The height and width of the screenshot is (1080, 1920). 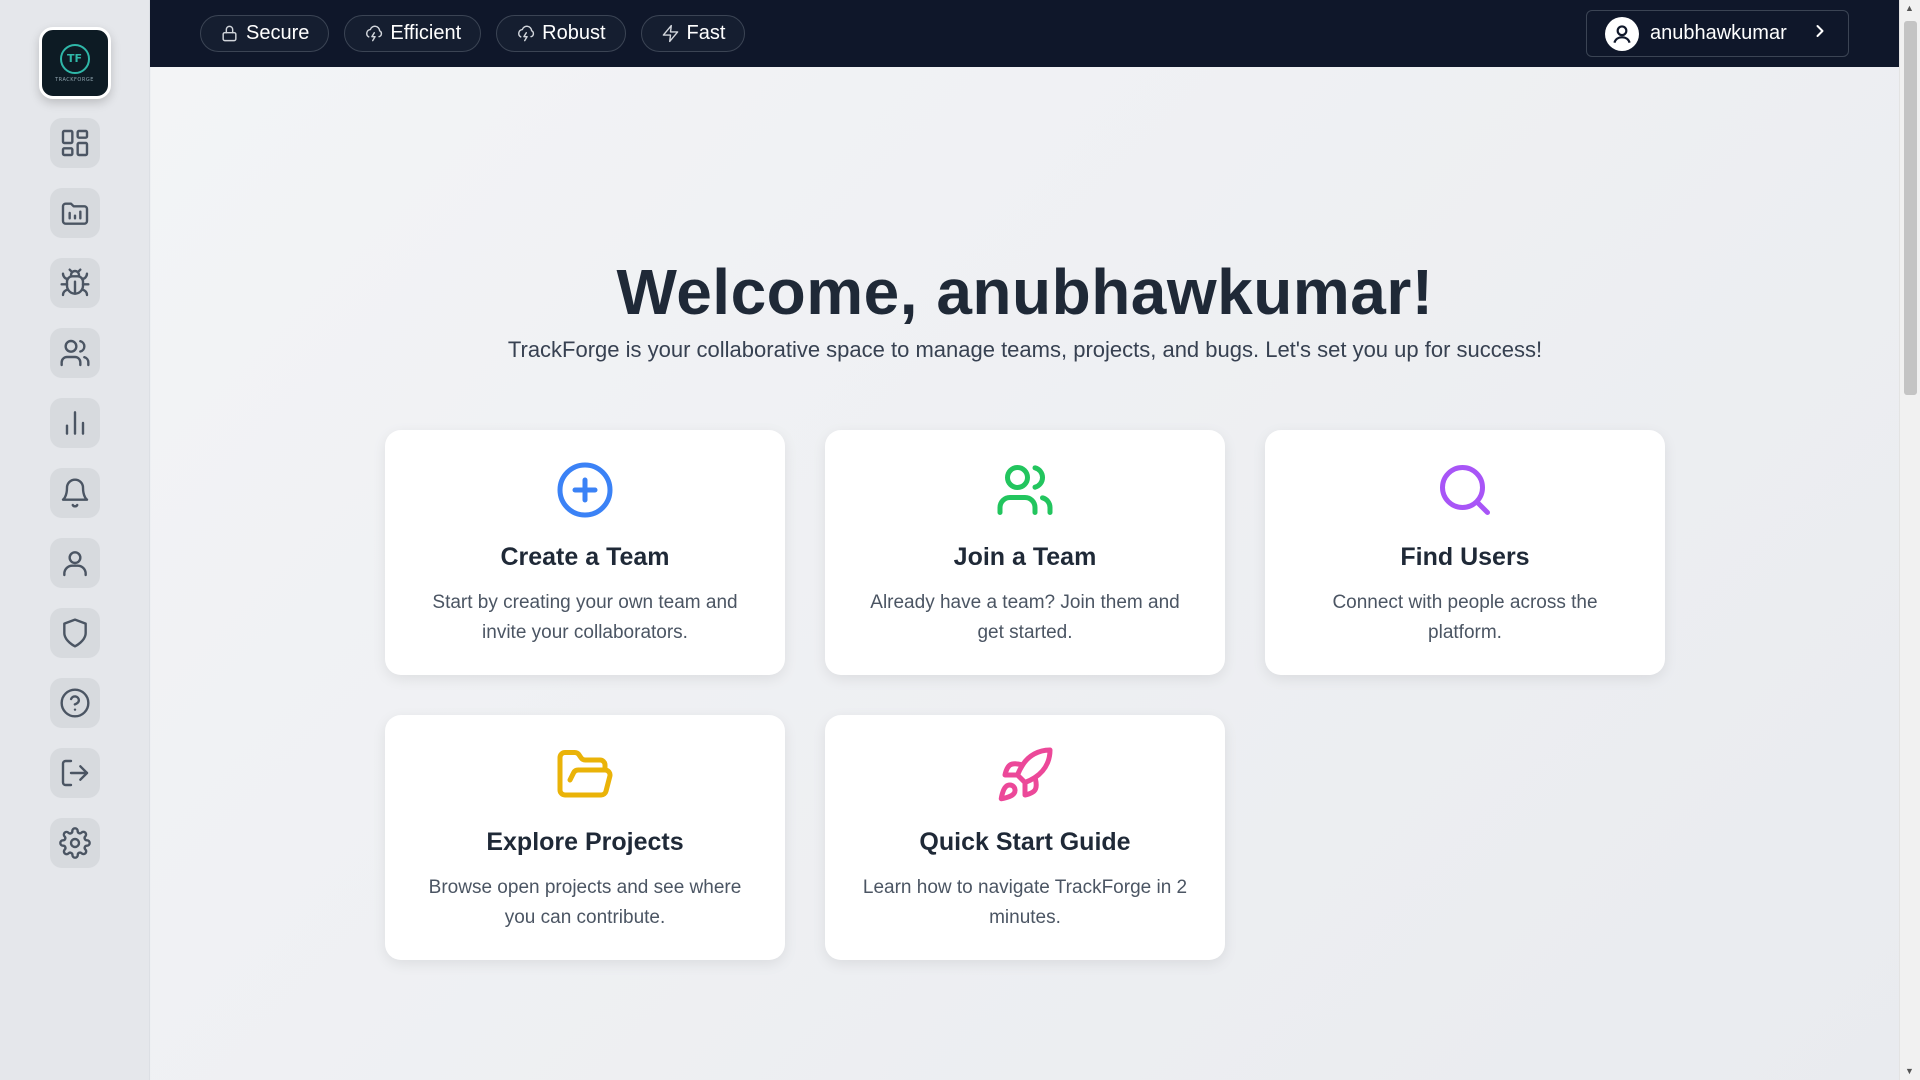 What do you see at coordinates (585, 557) in the screenshot?
I see `card-title: Create a Team` at bounding box center [585, 557].